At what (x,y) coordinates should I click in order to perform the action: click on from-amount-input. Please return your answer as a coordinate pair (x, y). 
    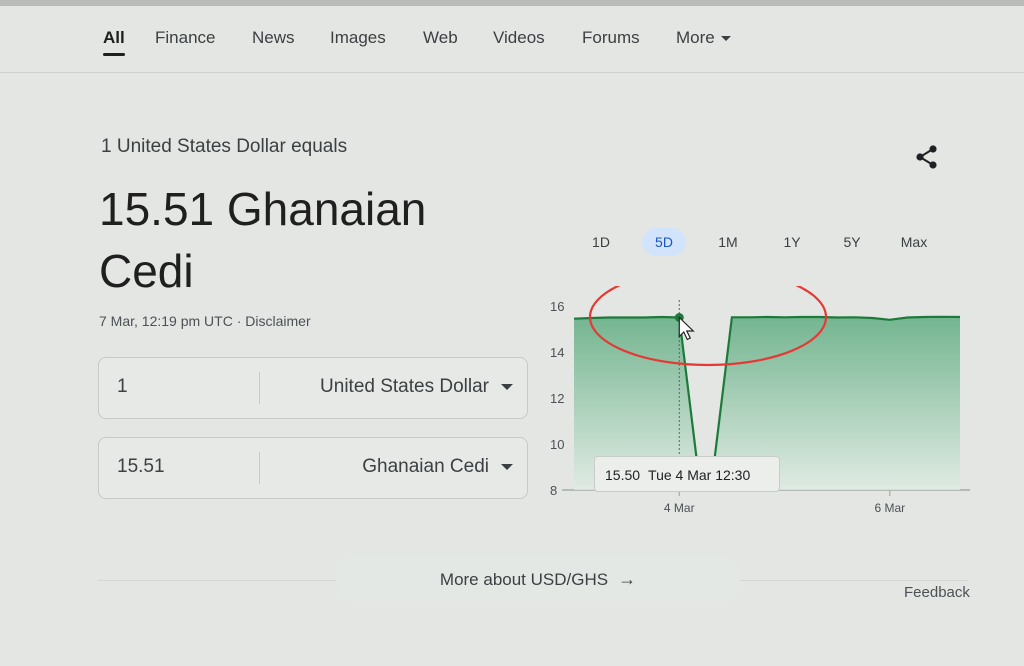
    Looking at the image, I should click on (182, 387).